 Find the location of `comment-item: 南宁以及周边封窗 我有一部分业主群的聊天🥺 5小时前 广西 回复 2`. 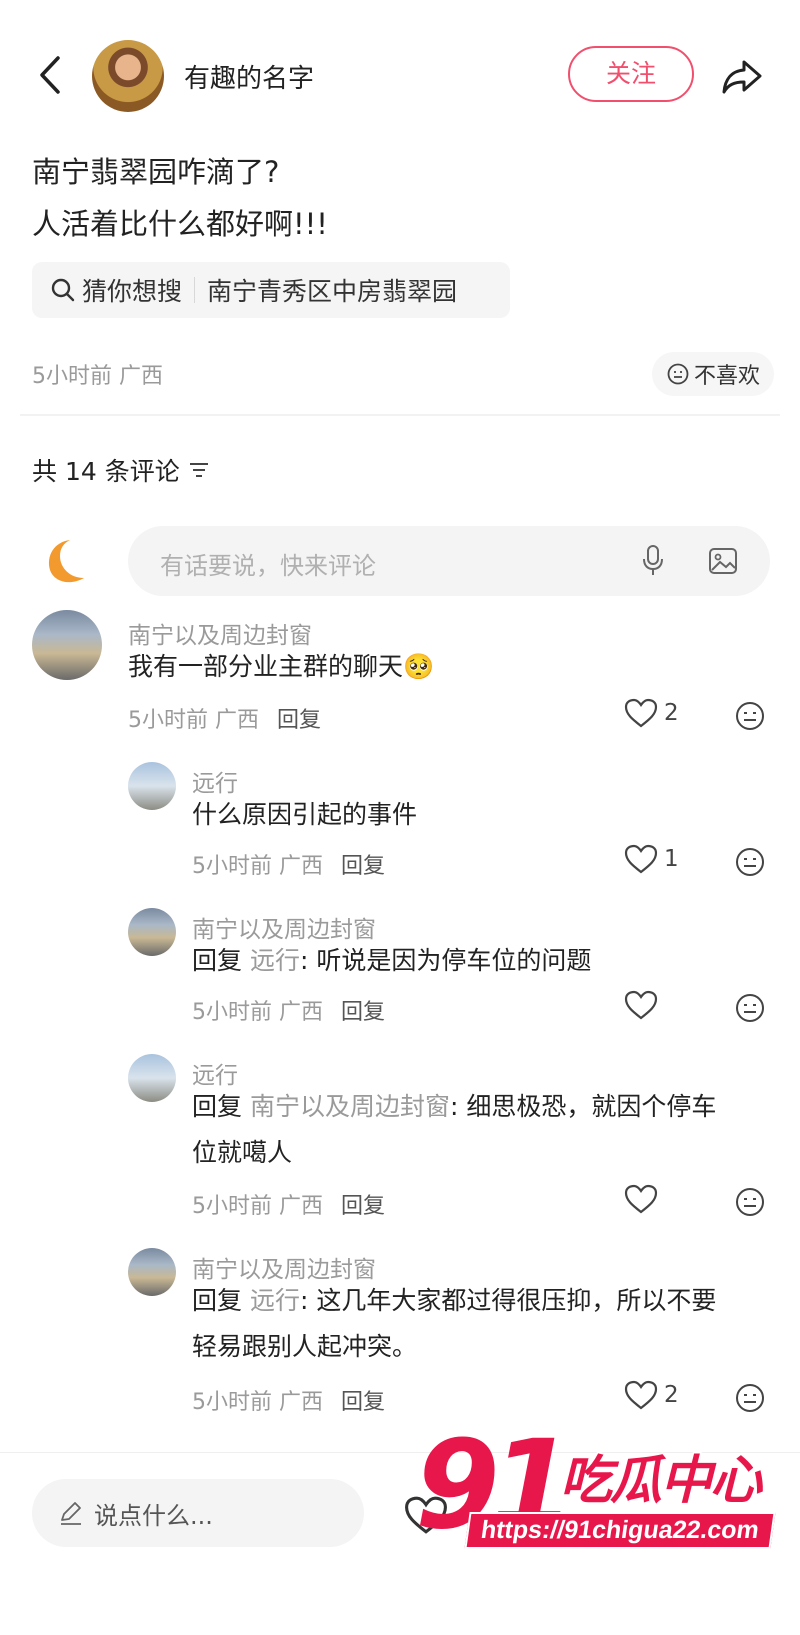

comment-item: 南宁以及周边封窗 我有一部分业主群的聊天🥺 5小时前 广西 回复 2 is located at coordinates (400, 680).